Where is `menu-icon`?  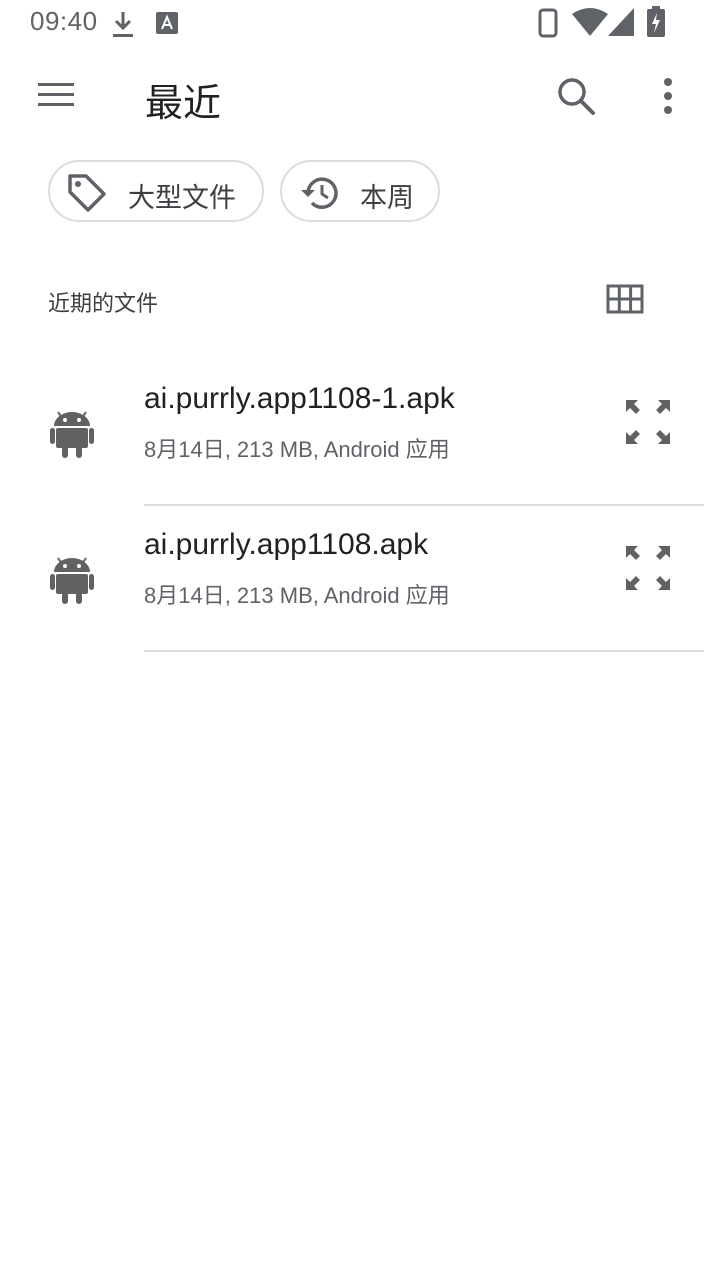
menu-icon is located at coordinates (56, 94).